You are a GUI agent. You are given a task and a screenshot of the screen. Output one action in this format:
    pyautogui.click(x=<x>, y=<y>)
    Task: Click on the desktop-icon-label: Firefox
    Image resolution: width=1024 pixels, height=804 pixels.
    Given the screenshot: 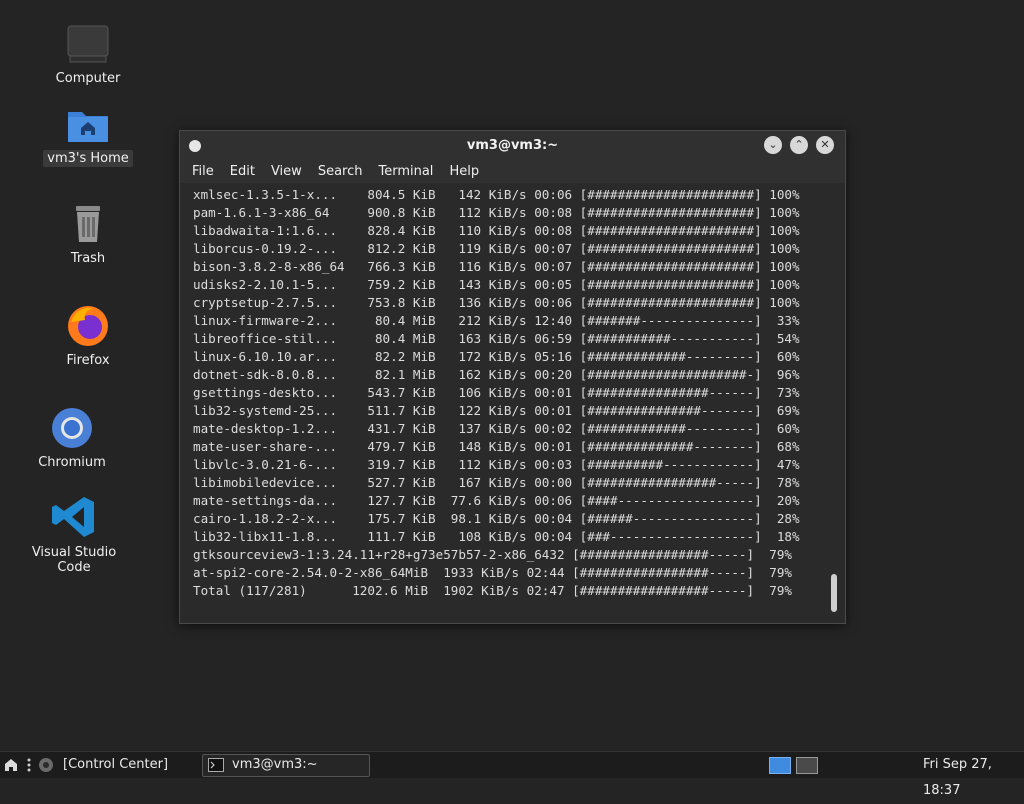 What is the action you would take?
    pyautogui.click(x=88, y=360)
    